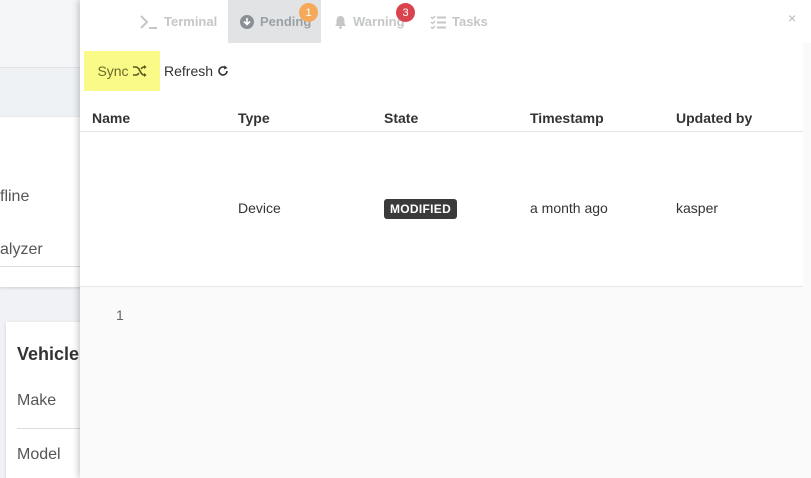  What do you see at coordinates (120, 315) in the screenshot?
I see `pagination-page-1: 1` at bounding box center [120, 315].